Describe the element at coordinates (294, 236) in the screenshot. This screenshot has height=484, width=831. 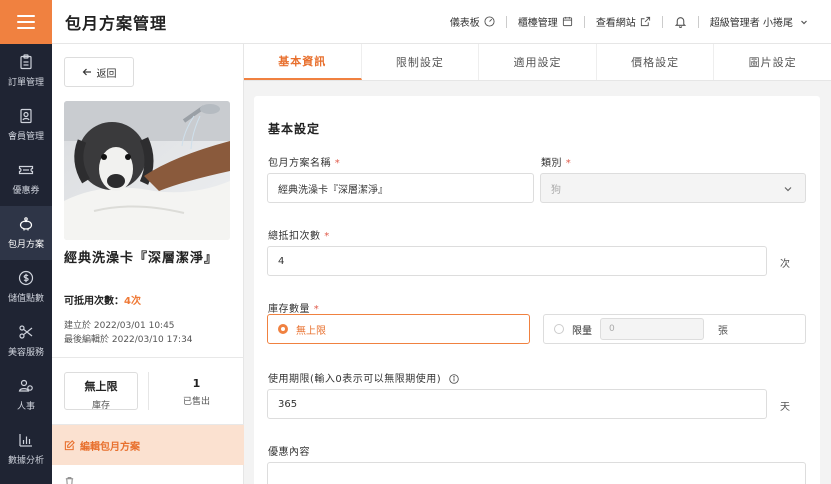
I see `deduct-count-label-text: 總抵扣次數` at that location.